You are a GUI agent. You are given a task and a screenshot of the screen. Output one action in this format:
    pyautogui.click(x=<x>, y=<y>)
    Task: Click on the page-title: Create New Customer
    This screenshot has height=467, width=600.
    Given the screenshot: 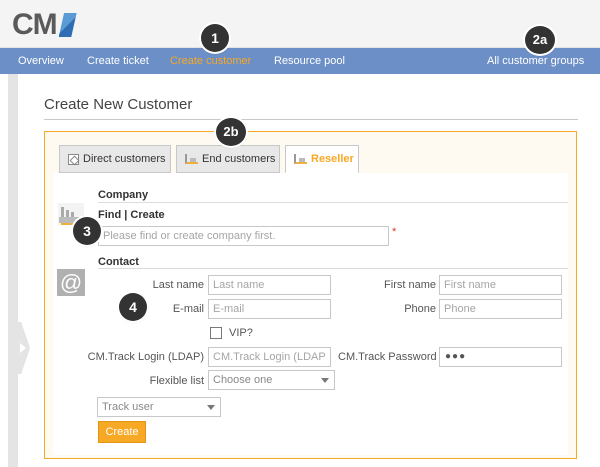 What is the action you would take?
    pyautogui.click(x=118, y=104)
    